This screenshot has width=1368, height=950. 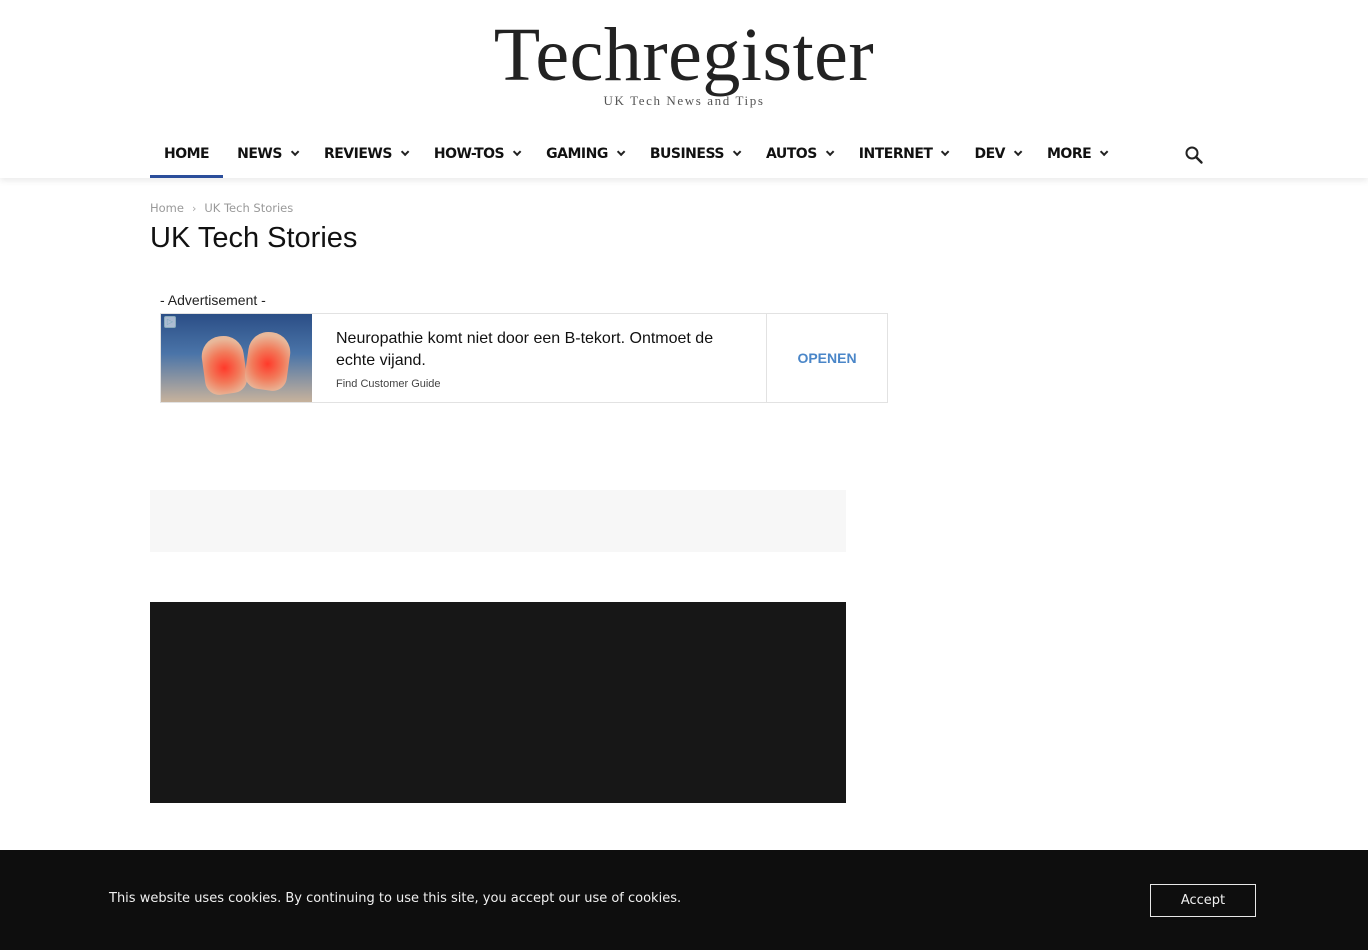 What do you see at coordinates (684, 100) in the screenshot?
I see `site-tagline: UK Tech News and Tips` at bounding box center [684, 100].